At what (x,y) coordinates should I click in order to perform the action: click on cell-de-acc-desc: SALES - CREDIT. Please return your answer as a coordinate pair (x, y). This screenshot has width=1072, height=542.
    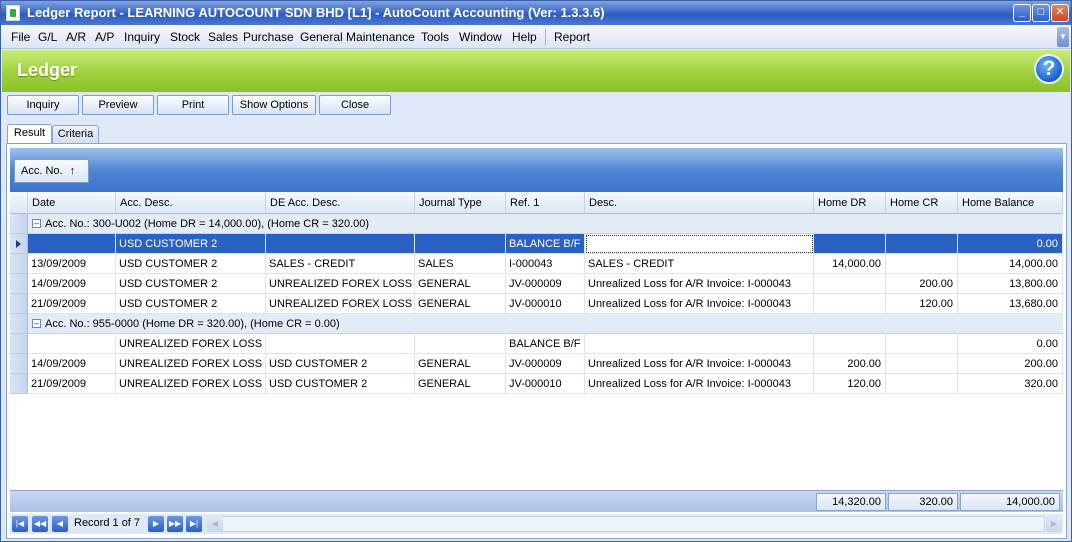
    Looking at the image, I should click on (340, 264).